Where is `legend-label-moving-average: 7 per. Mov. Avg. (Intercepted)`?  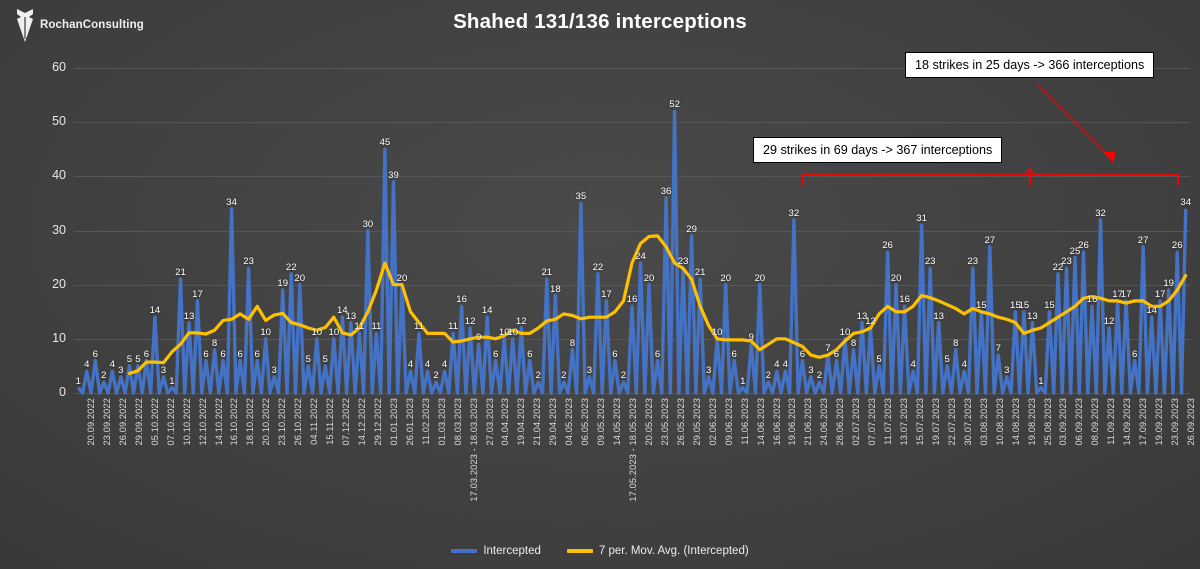
legend-label-moving-average: 7 per. Mov. Avg. (Intercepted) is located at coordinates (673, 551).